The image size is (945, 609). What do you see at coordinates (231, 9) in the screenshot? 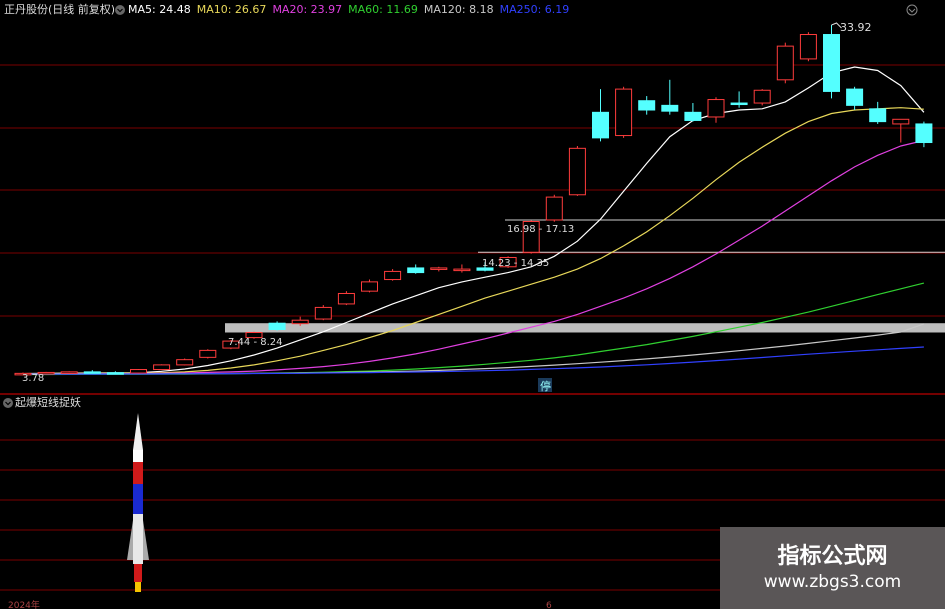
I see `ma-legend-item: MA10: 26.67` at bounding box center [231, 9].